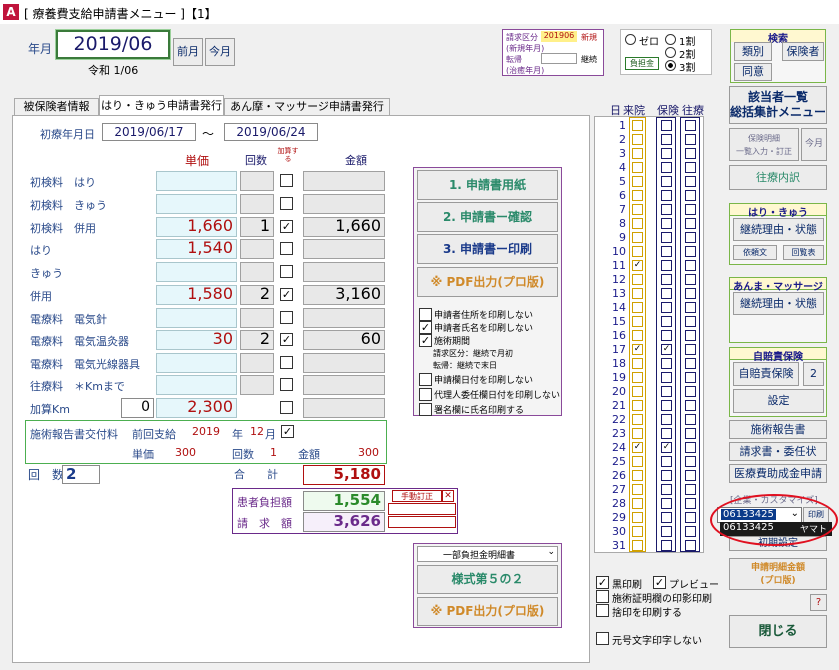 This screenshot has width=839, height=670. What do you see at coordinates (287, 431) in the screenshot?
I see `report-checkbox: ✓` at bounding box center [287, 431].